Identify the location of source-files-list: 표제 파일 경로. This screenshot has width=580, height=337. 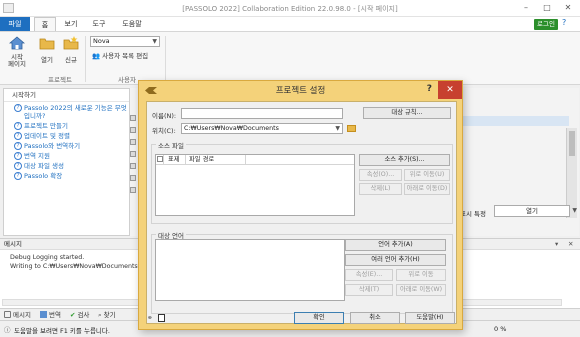
(255, 185).